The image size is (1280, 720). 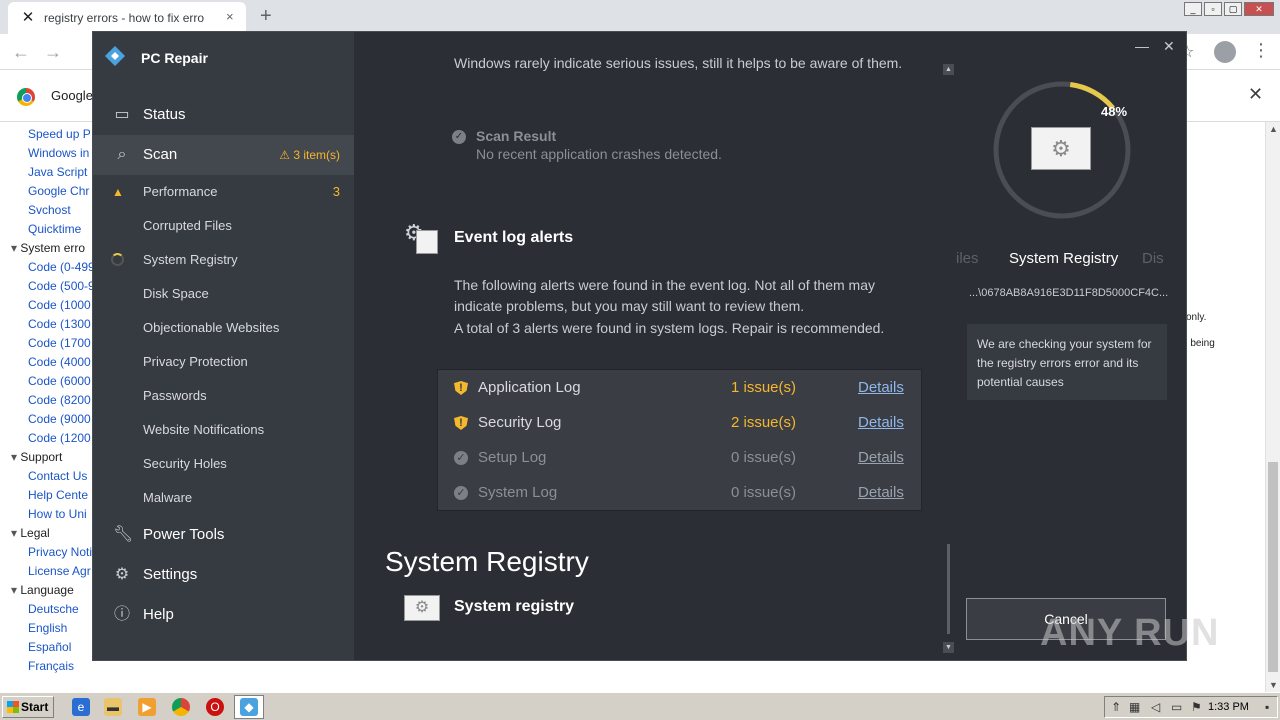 What do you see at coordinates (967, 258) in the screenshot?
I see `carousel-prev-stage: iles` at bounding box center [967, 258].